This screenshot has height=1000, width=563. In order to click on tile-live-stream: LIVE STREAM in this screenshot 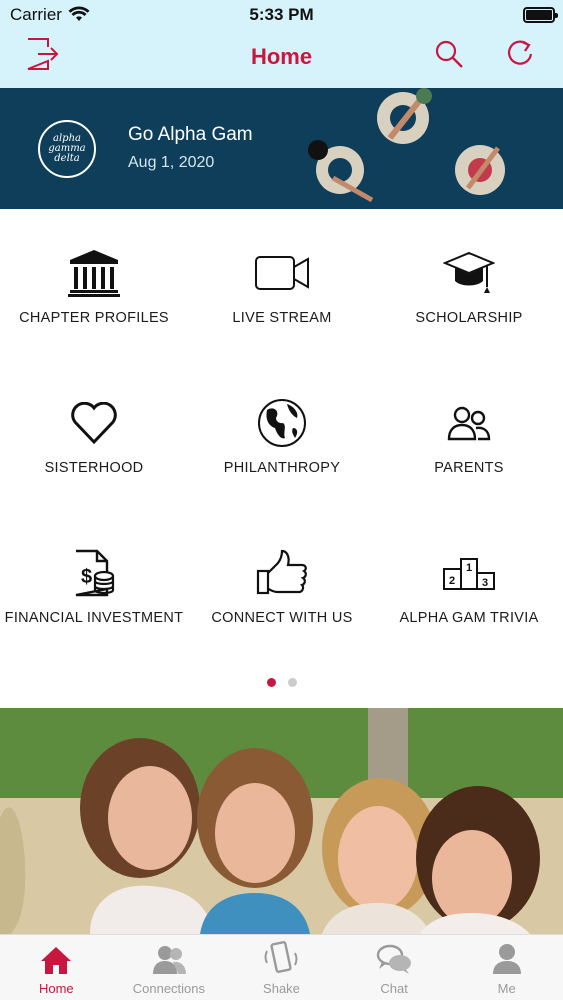, I will do `click(282, 284)`.